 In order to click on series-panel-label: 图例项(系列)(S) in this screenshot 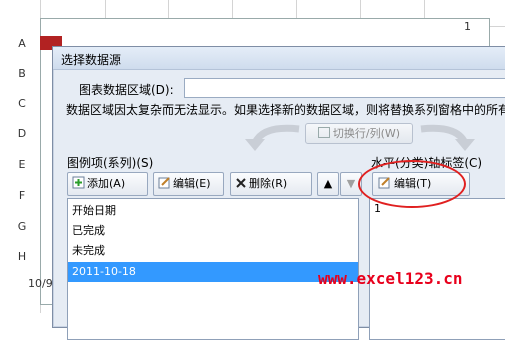, I will do `click(110, 163)`.